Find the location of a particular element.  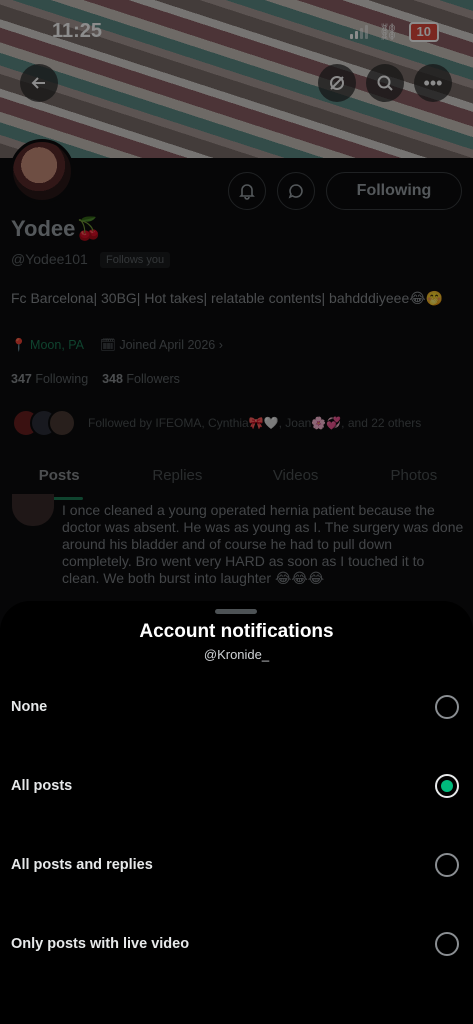

sheet-title: Account notifications is located at coordinates (236, 631).